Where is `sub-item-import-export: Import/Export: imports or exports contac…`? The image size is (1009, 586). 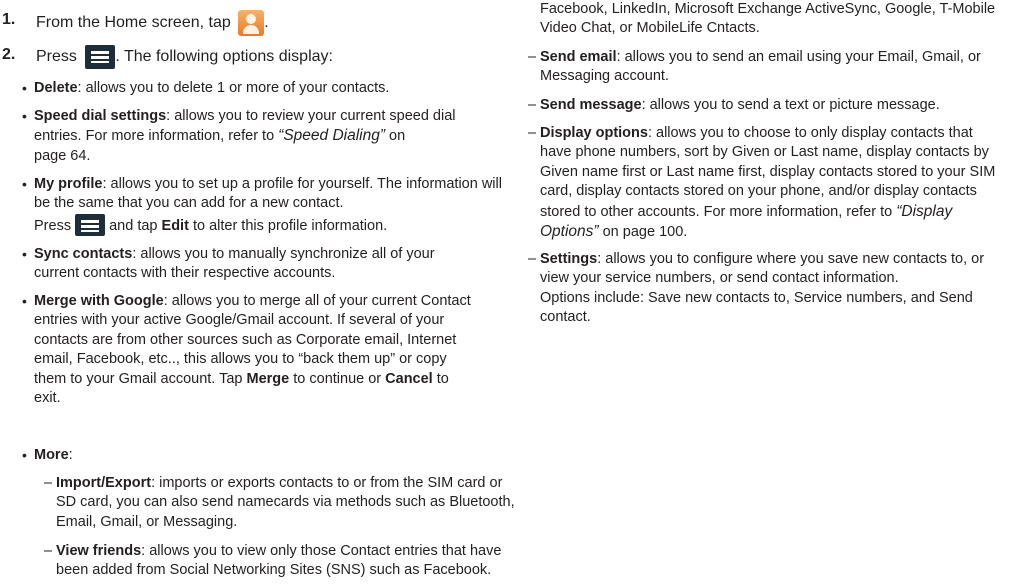 sub-item-import-export: Import/Export: imports or exports contac… is located at coordinates (279, 503).